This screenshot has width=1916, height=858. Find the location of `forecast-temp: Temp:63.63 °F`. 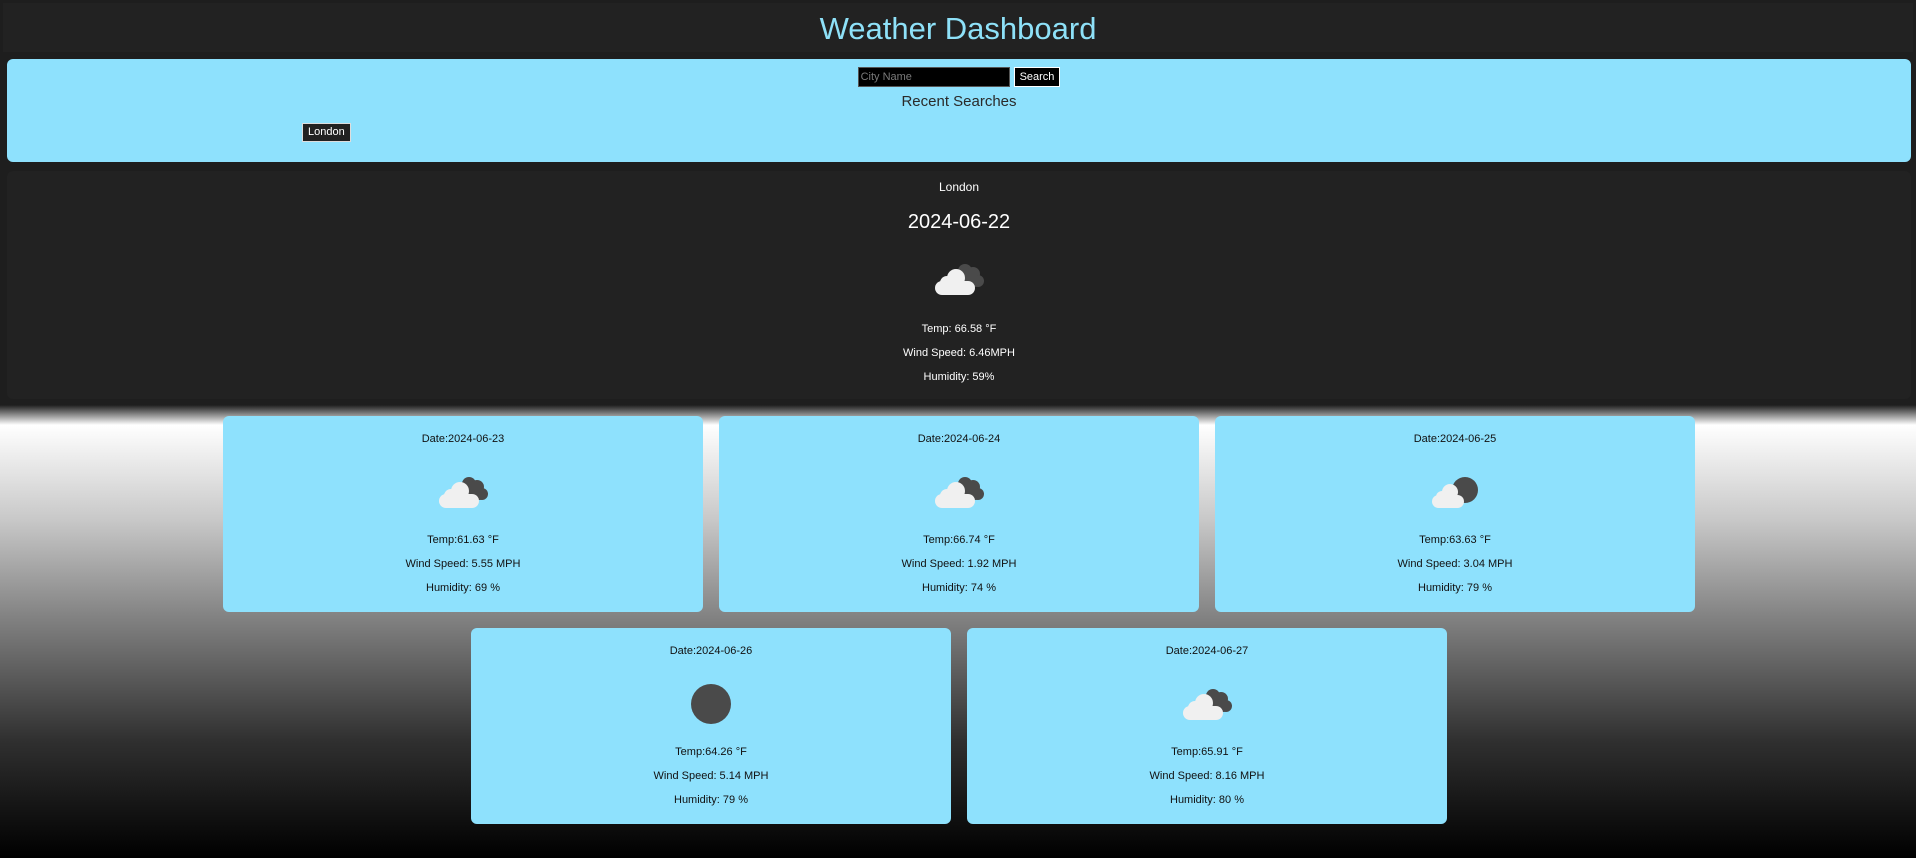

forecast-temp: Temp:63.63 °F is located at coordinates (1455, 540).